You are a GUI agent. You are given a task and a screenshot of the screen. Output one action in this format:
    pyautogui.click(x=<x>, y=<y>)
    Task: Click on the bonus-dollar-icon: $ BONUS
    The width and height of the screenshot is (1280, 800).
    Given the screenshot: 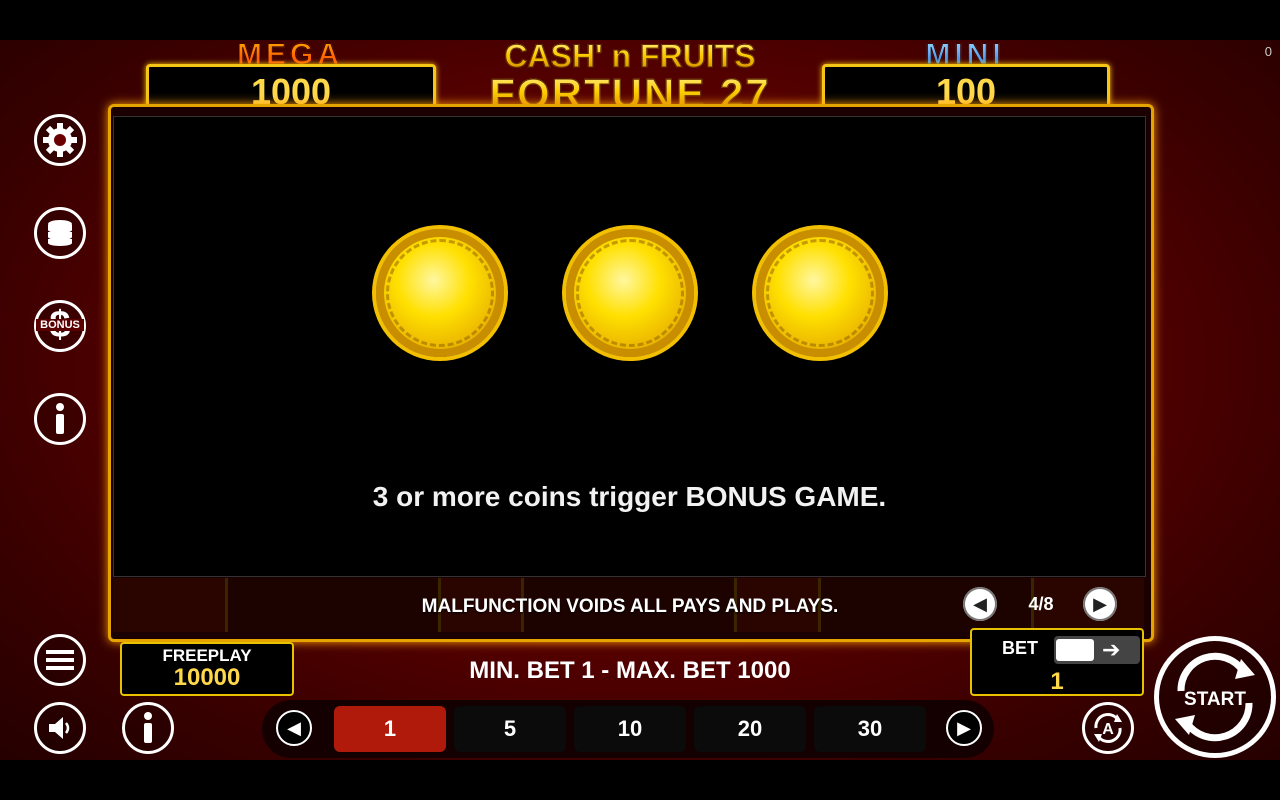 What is the action you would take?
    pyautogui.click(x=60, y=325)
    